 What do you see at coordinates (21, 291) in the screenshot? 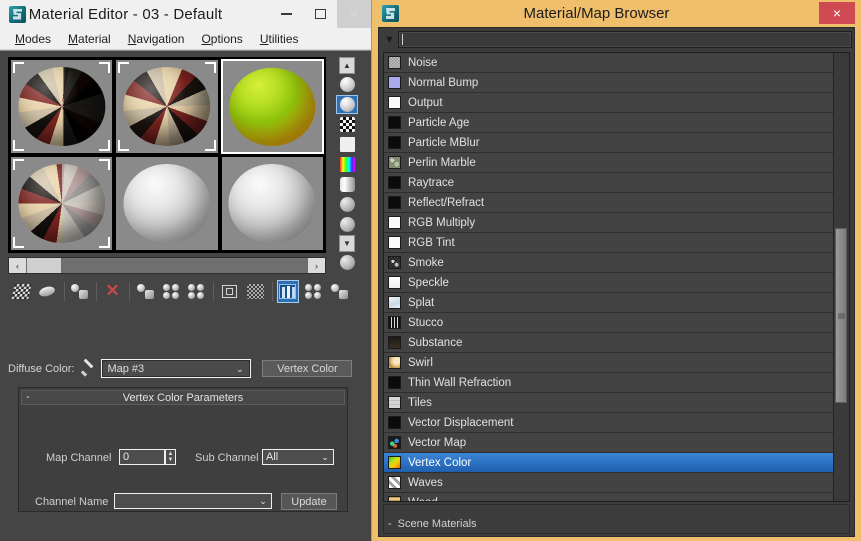
I see `get-material-button` at bounding box center [21, 291].